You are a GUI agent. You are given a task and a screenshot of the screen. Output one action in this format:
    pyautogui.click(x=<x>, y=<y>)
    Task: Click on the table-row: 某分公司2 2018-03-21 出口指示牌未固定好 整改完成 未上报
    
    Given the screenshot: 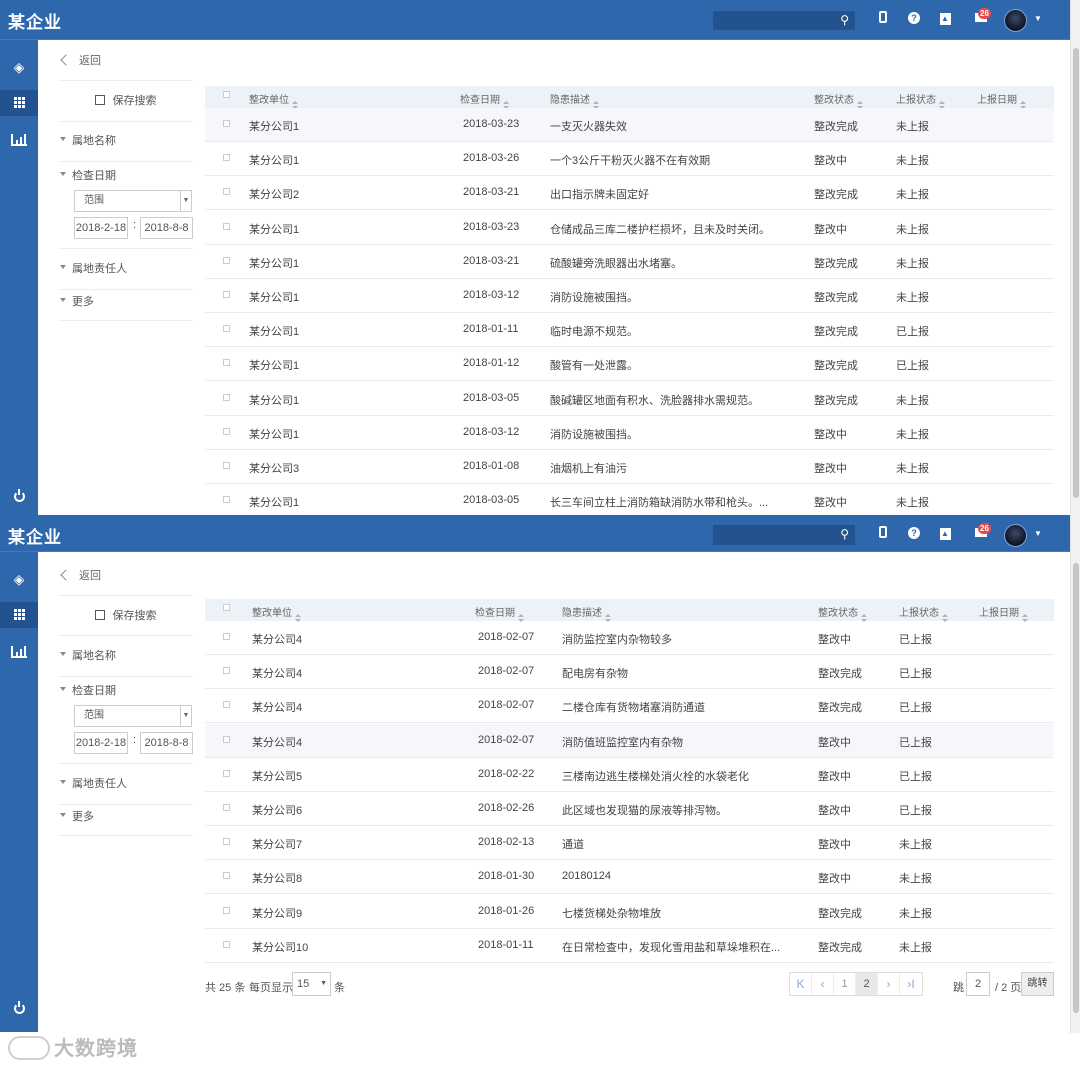 What is the action you would take?
    pyautogui.click(x=629, y=193)
    